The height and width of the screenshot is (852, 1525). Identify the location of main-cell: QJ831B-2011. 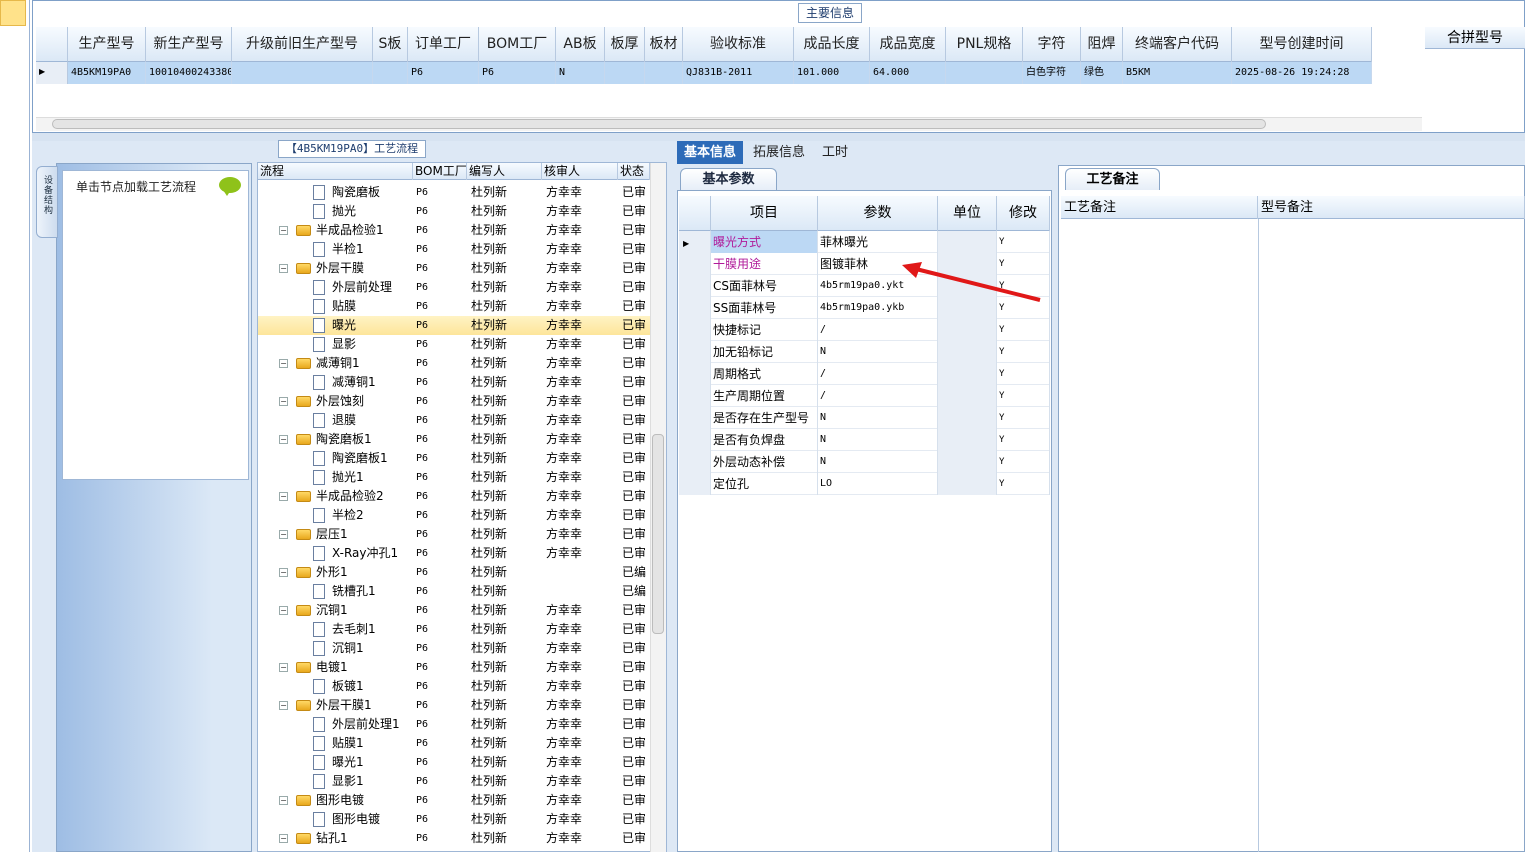
(738, 73).